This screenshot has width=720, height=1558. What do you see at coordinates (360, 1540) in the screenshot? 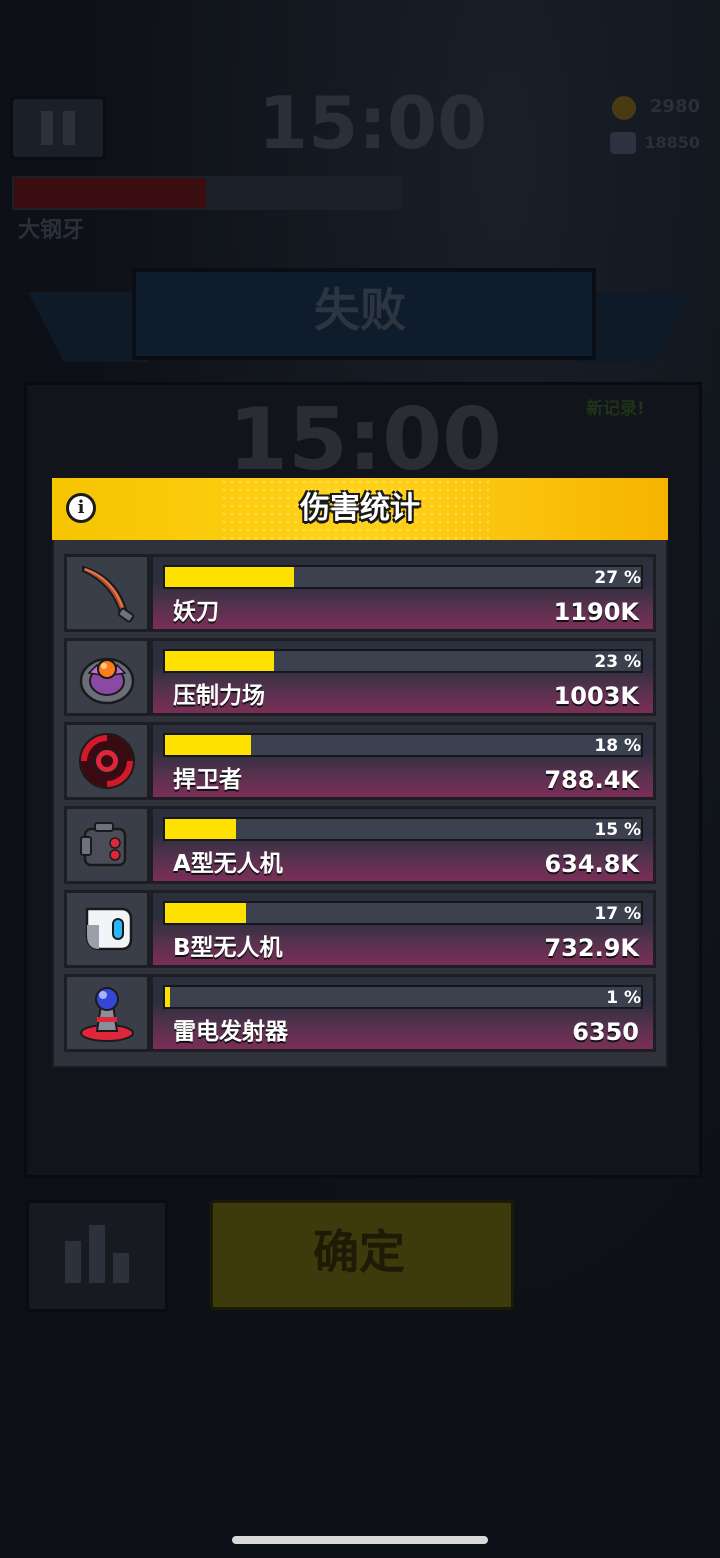
I see `home-indicator` at bounding box center [360, 1540].